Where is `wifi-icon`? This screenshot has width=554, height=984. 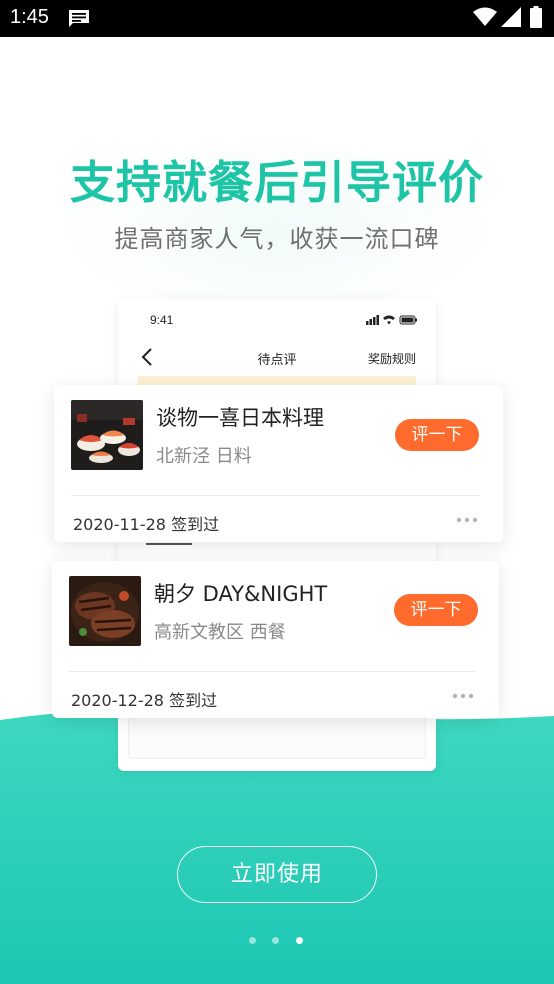
wifi-icon is located at coordinates (485, 16).